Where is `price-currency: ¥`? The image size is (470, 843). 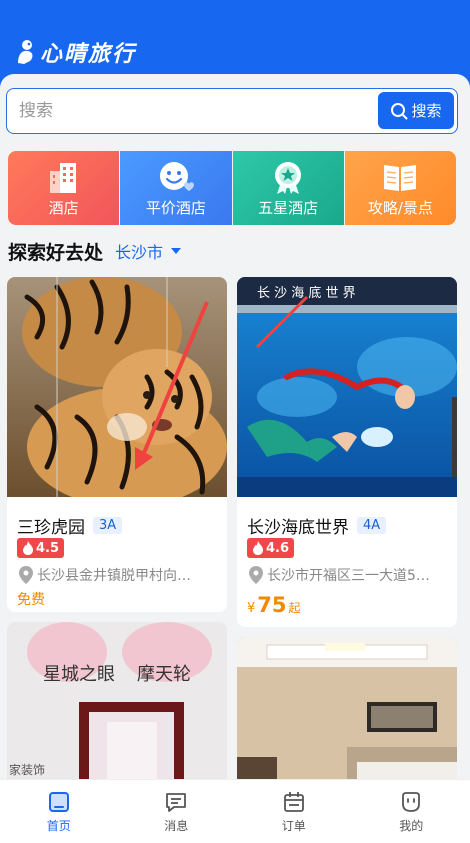 price-currency: ¥ is located at coordinates (251, 608).